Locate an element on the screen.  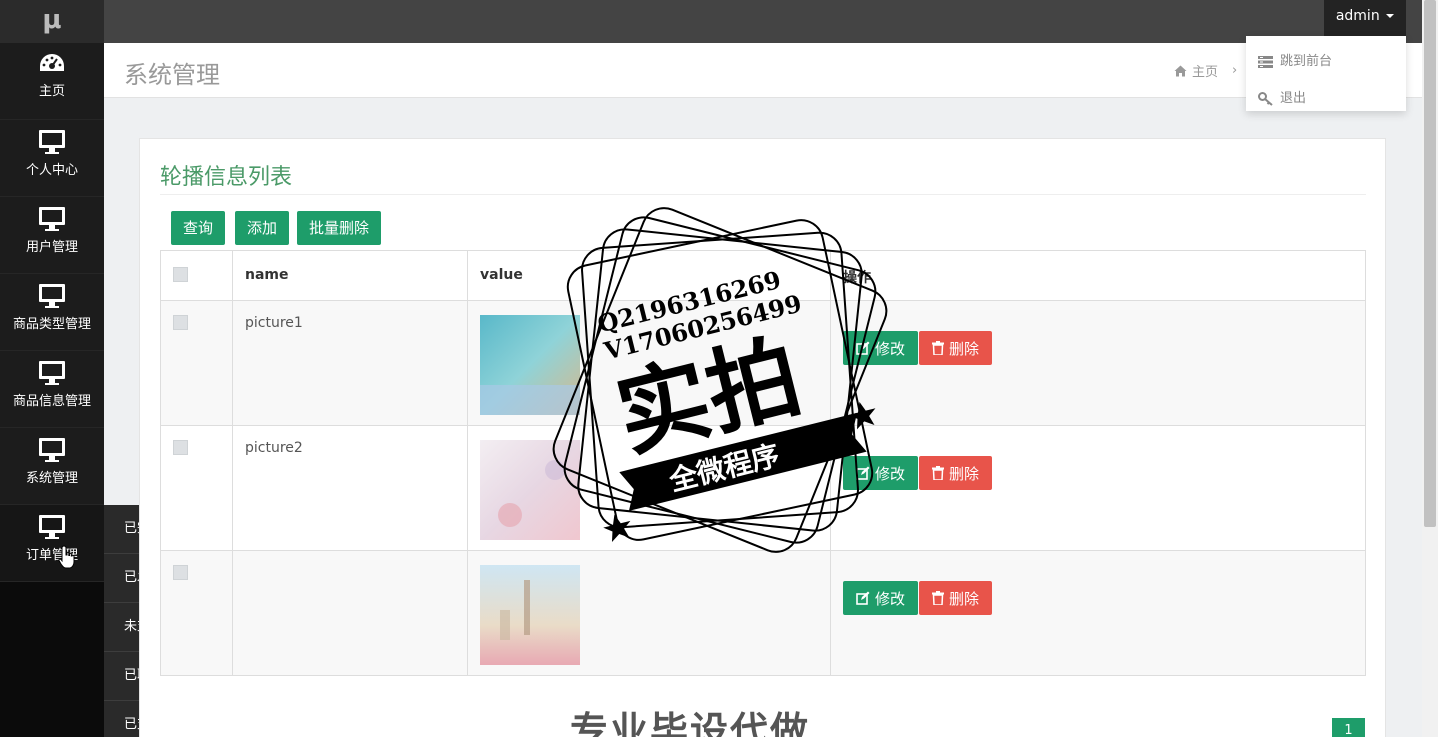
sidebar-item-label: 商品类型管理 is located at coordinates (51, 324).